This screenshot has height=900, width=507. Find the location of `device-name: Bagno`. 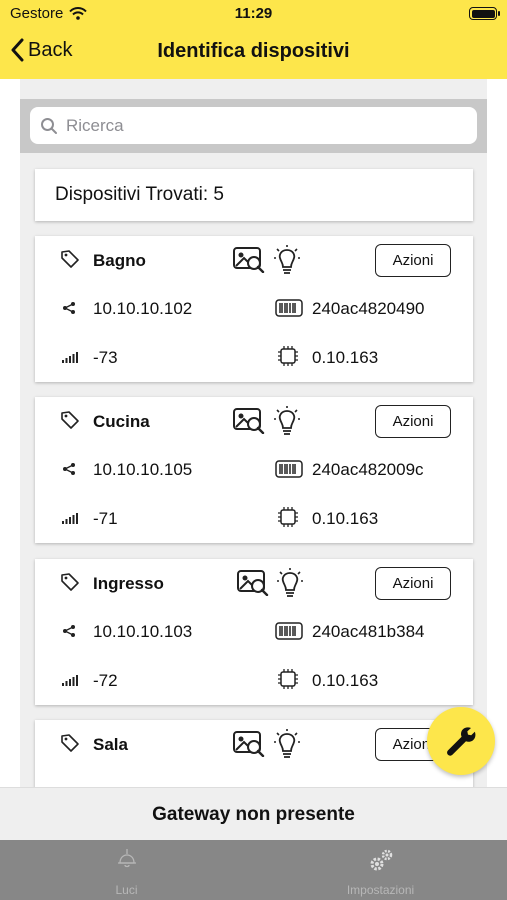

device-name: Bagno is located at coordinates (119, 260).